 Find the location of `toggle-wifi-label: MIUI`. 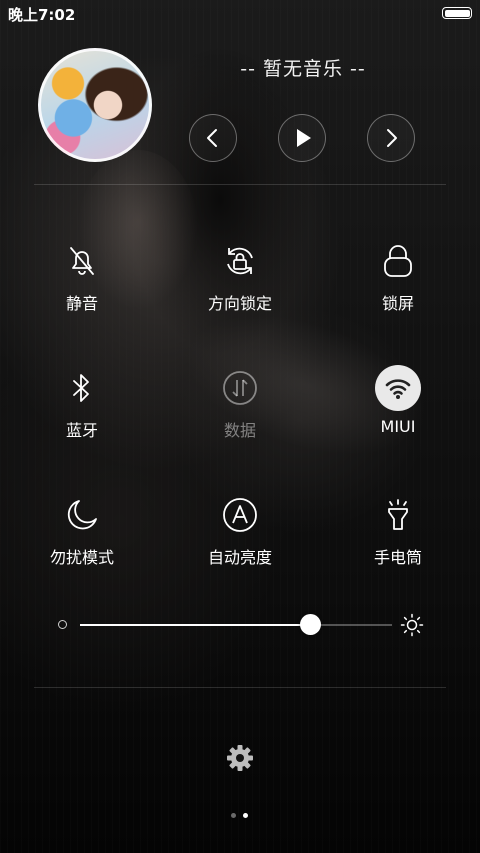

toggle-wifi-label: MIUI is located at coordinates (398, 426).